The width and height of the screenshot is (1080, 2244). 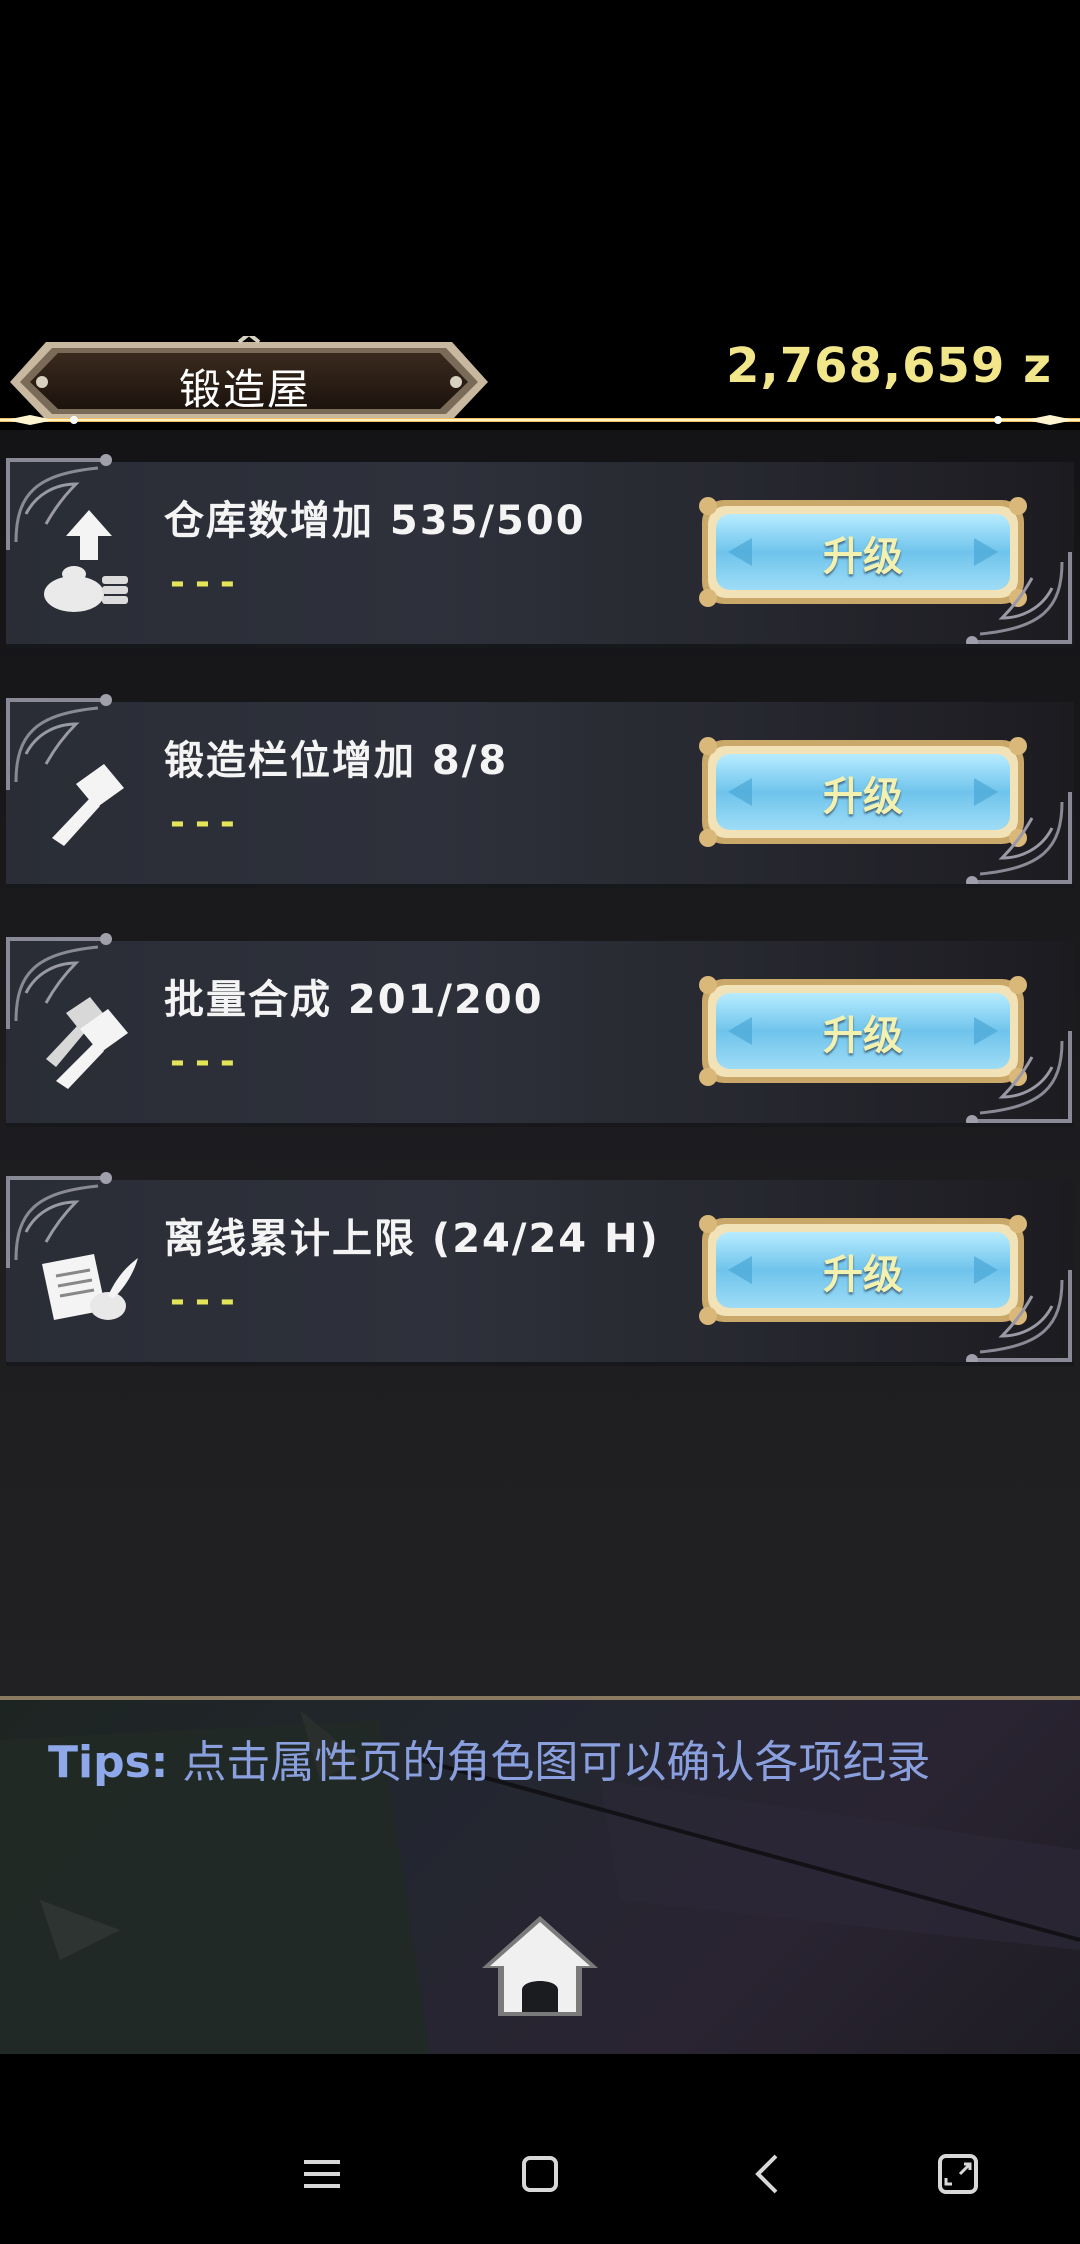 What do you see at coordinates (87, 1043) in the screenshot?
I see `double-hammer-icon` at bounding box center [87, 1043].